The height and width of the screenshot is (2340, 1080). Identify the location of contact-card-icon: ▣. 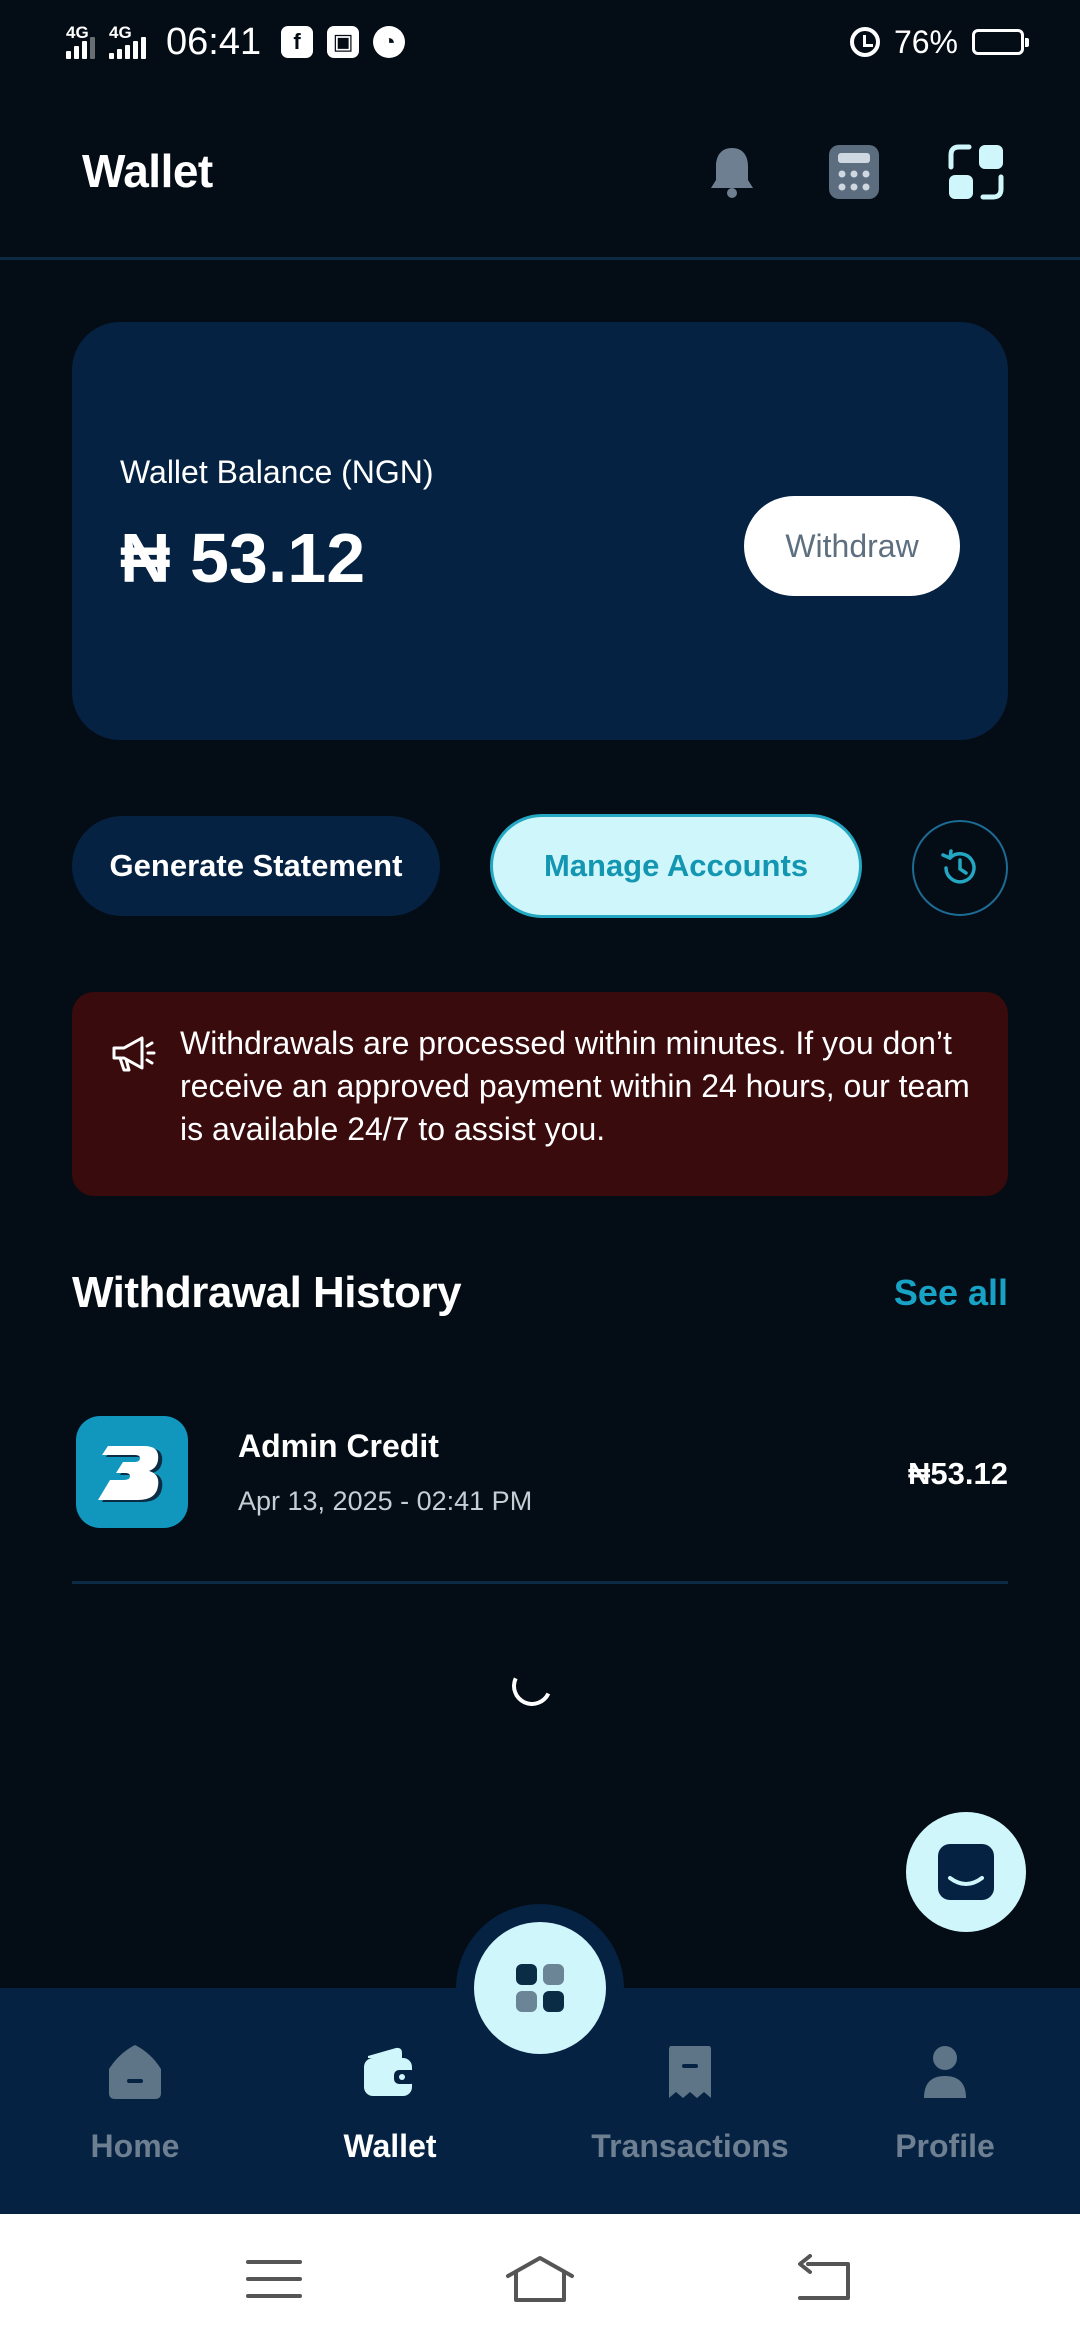
(343, 42).